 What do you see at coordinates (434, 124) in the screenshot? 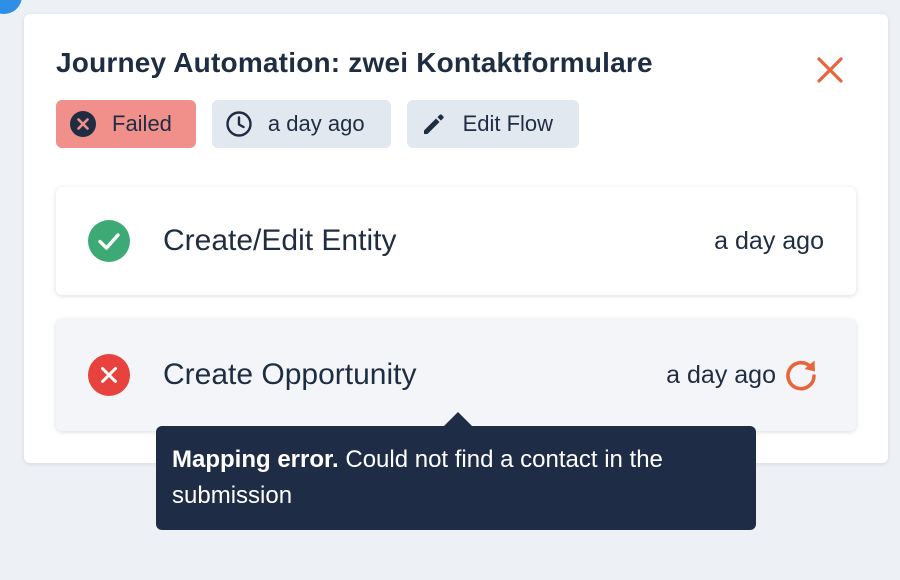
I see `pencil-icon` at bounding box center [434, 124].